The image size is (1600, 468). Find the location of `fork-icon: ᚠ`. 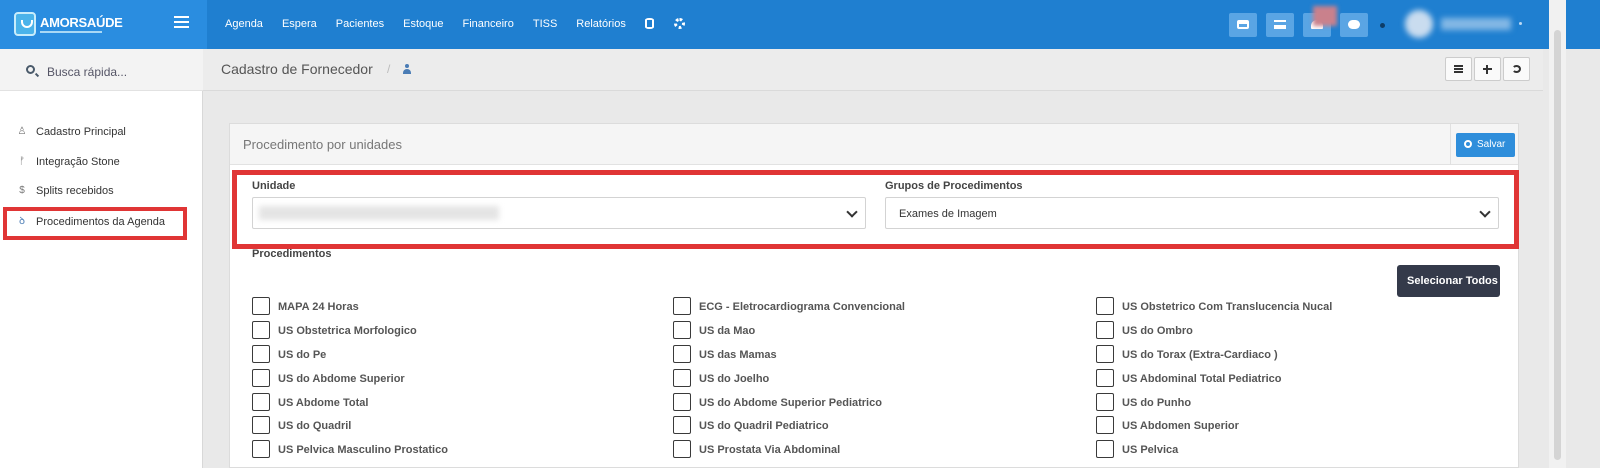

fork-icon: ᚠ is located at coordinates (22, 161).